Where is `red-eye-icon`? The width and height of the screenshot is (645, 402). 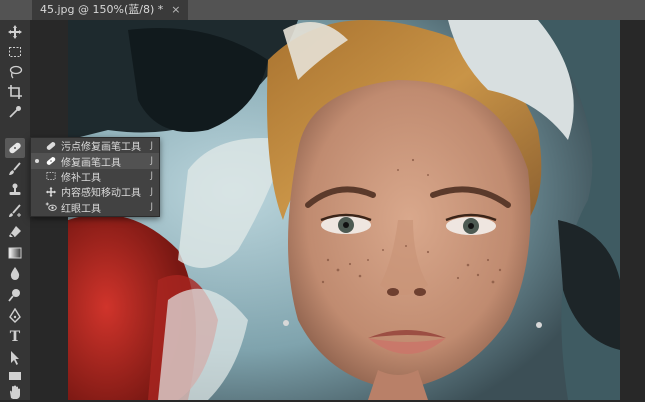
red-eye-icon is located at coordinates (51, 207).